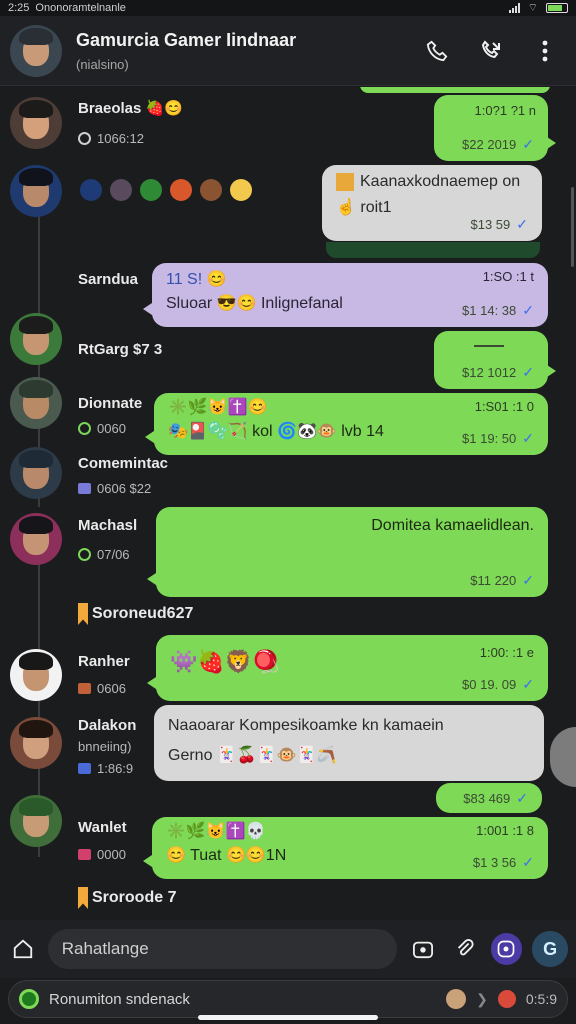  I want to click on phone-icon, so click(437, 51).